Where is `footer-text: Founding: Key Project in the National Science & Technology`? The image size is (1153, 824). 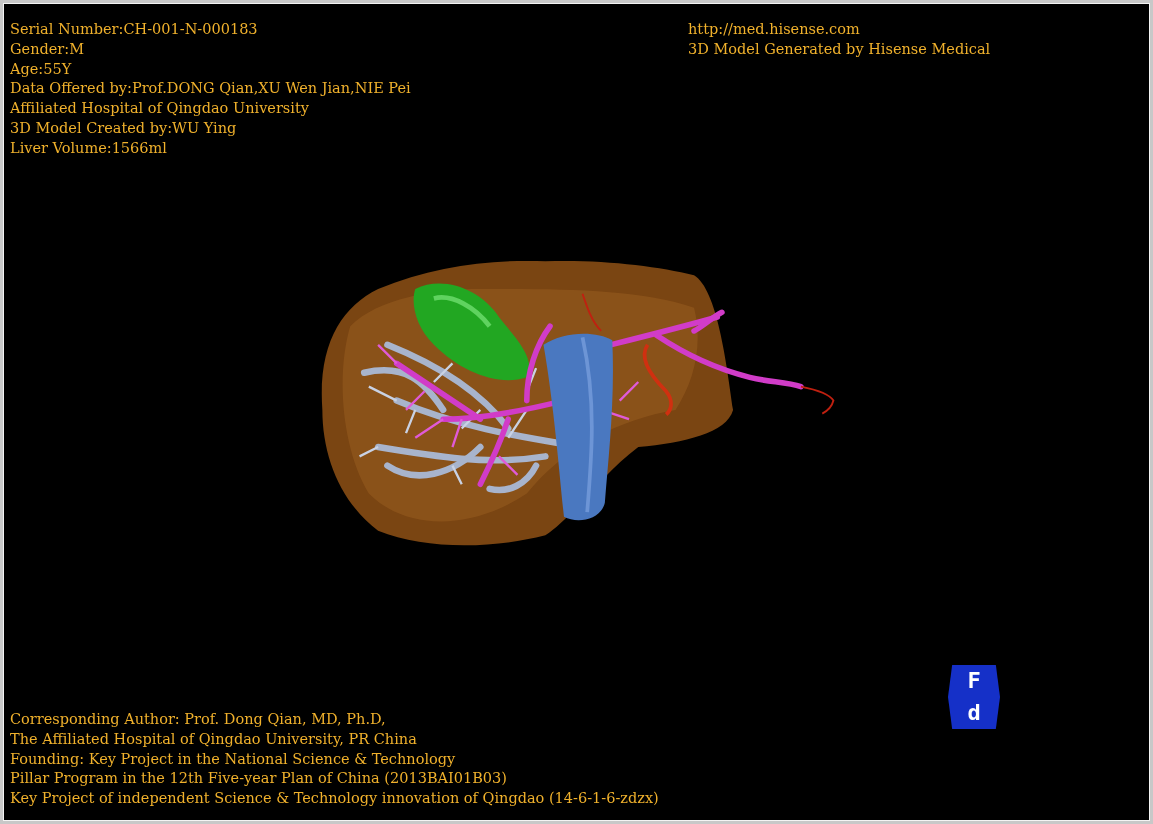
footer-text: Founding: Key Project in the National Science & Technology is located at coordinates (233, 759).